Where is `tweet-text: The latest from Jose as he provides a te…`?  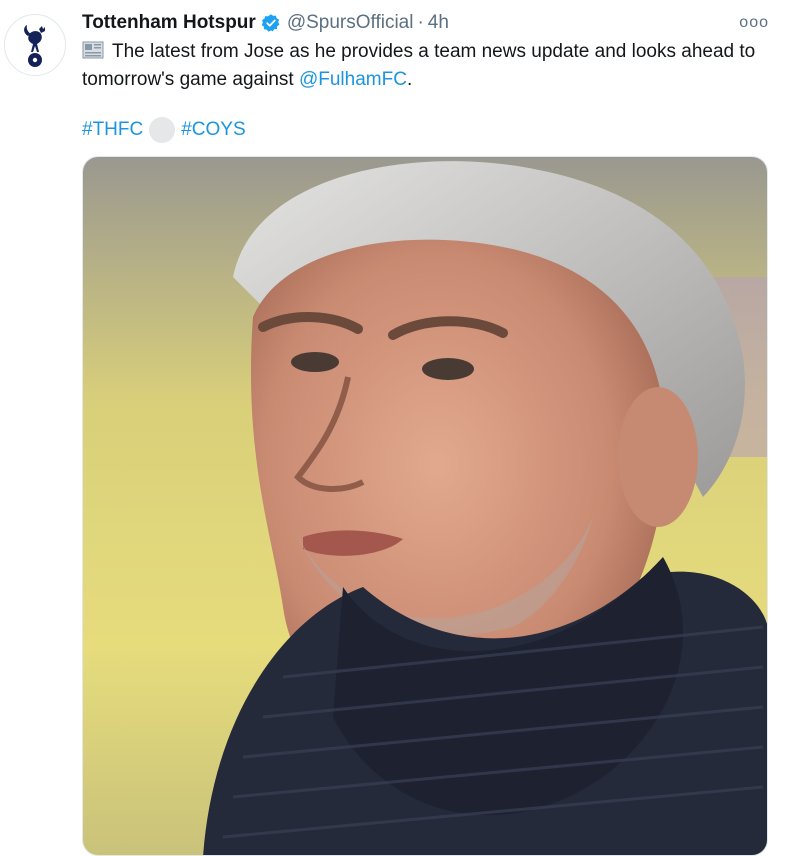
tweet-text: The latest from Jose as he provides a te… is located at coordinates (432, 66).